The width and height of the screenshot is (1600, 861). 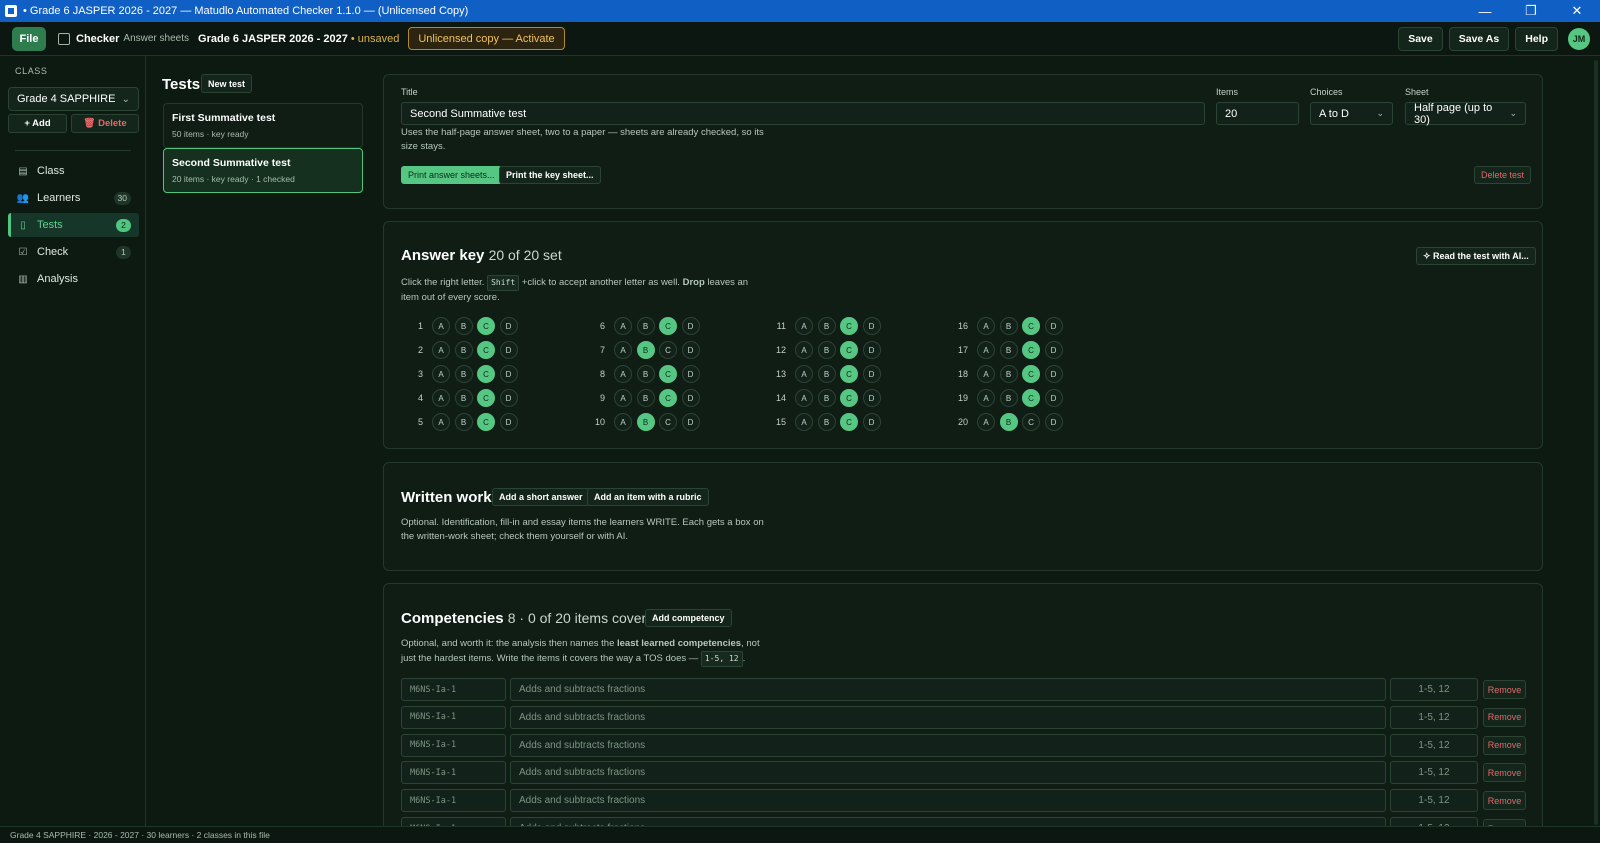 What do you see at coordinates (73, 198) in the screenshot?
I see `sidebar-item-learners: 👥 Learners 30` at bounding box center [73, 198].